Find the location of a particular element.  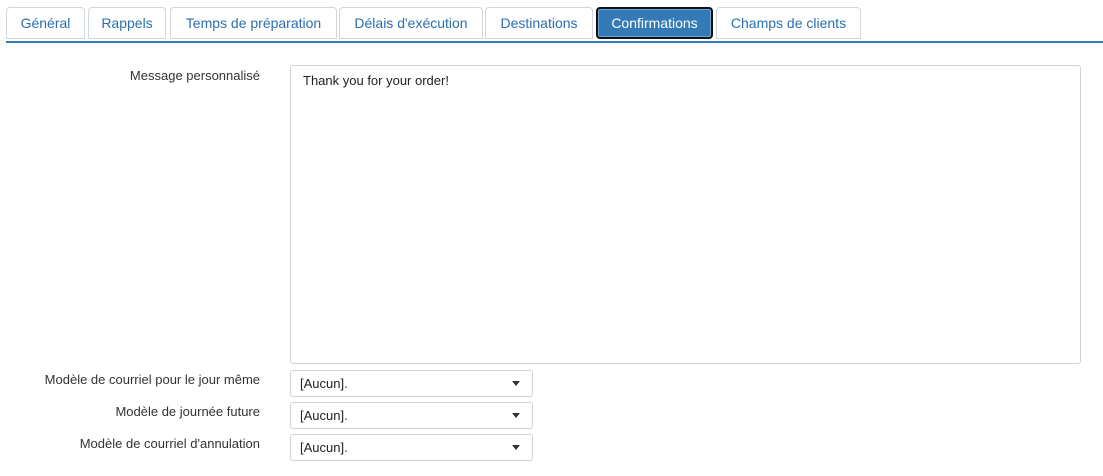

cancel-template-label: Modèle de courriel d'annulation is located at coordinates (169, 443).